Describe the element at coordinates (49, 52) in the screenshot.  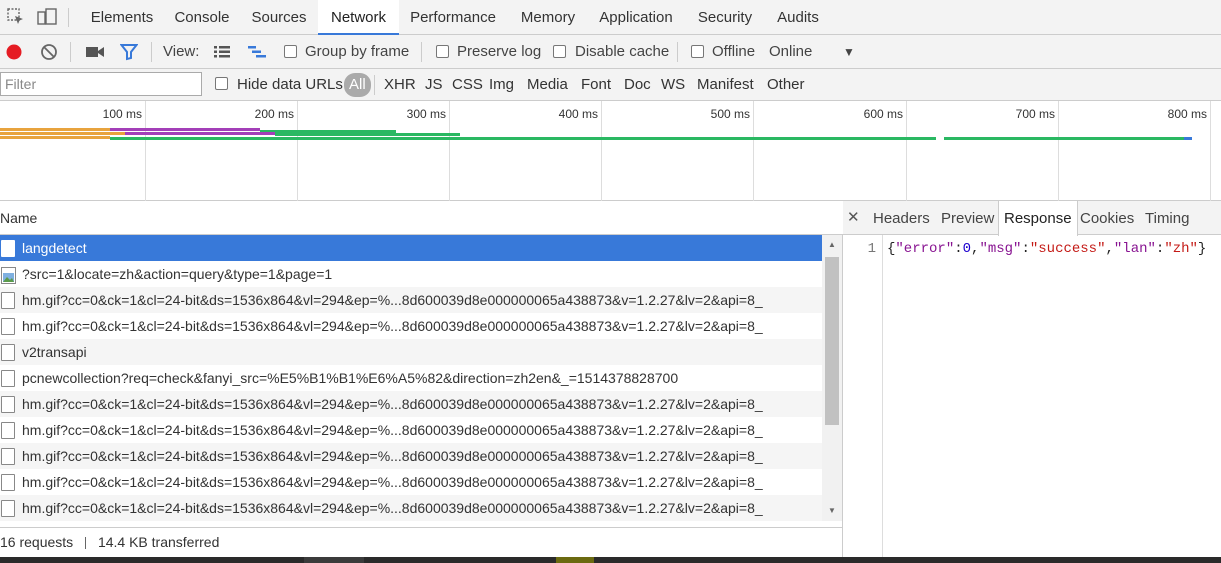
I see `clear-icon` at that location.